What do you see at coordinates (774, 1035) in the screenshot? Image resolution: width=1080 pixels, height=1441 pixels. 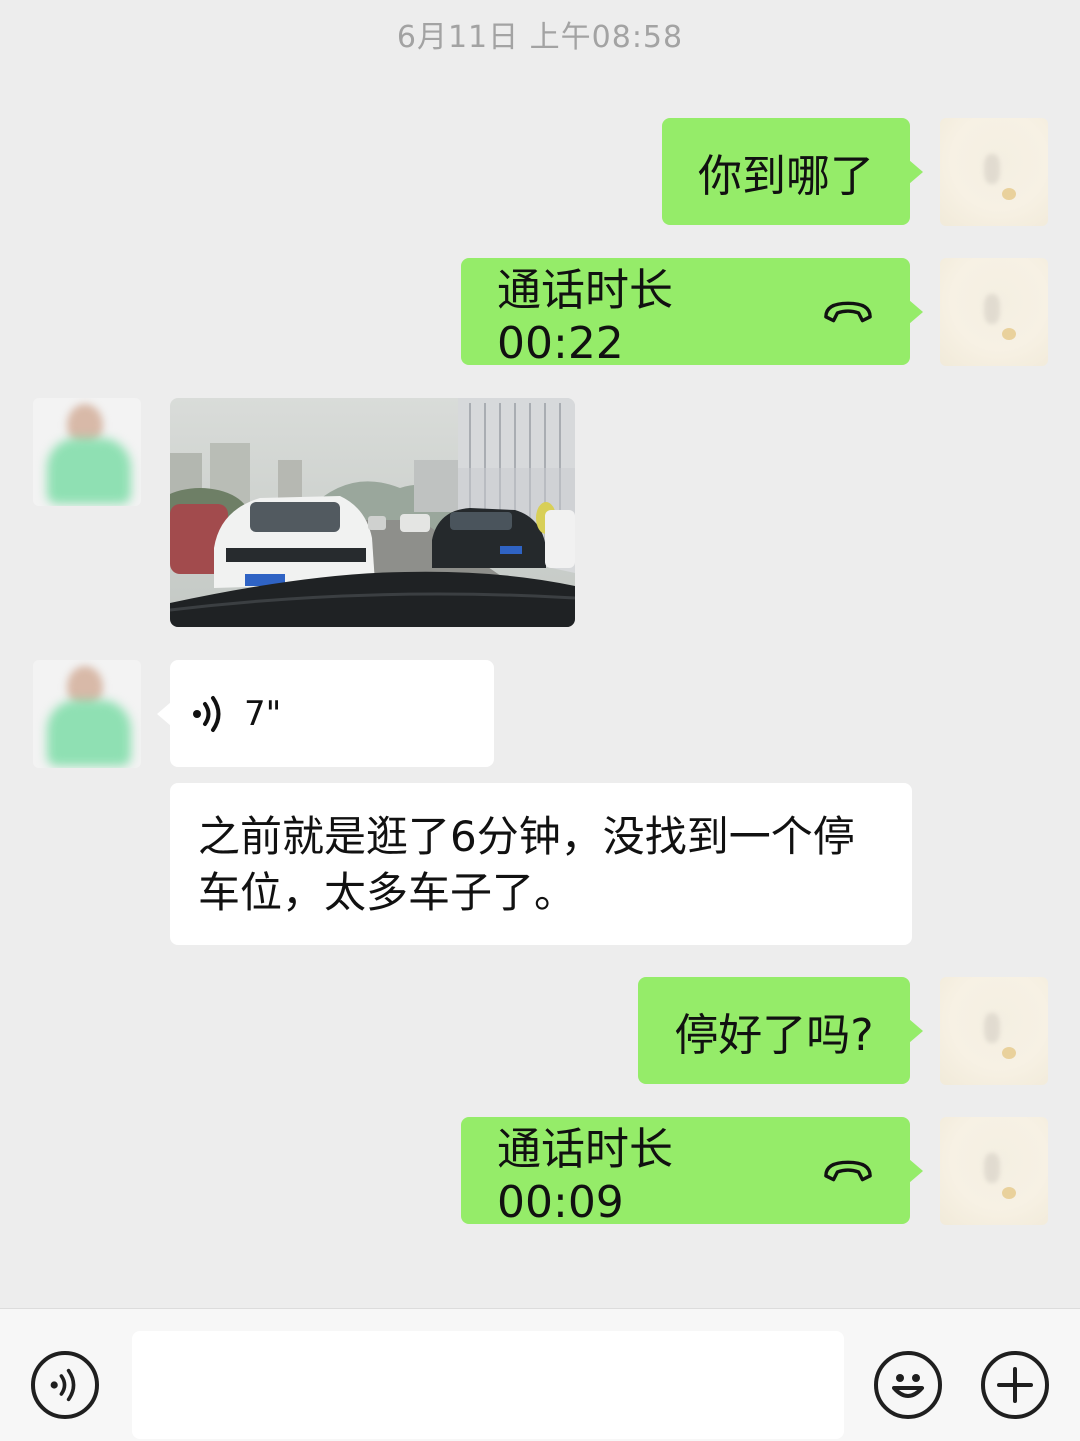 I see `message-text: 停好了吗?` at bounding box center [774, 1035].